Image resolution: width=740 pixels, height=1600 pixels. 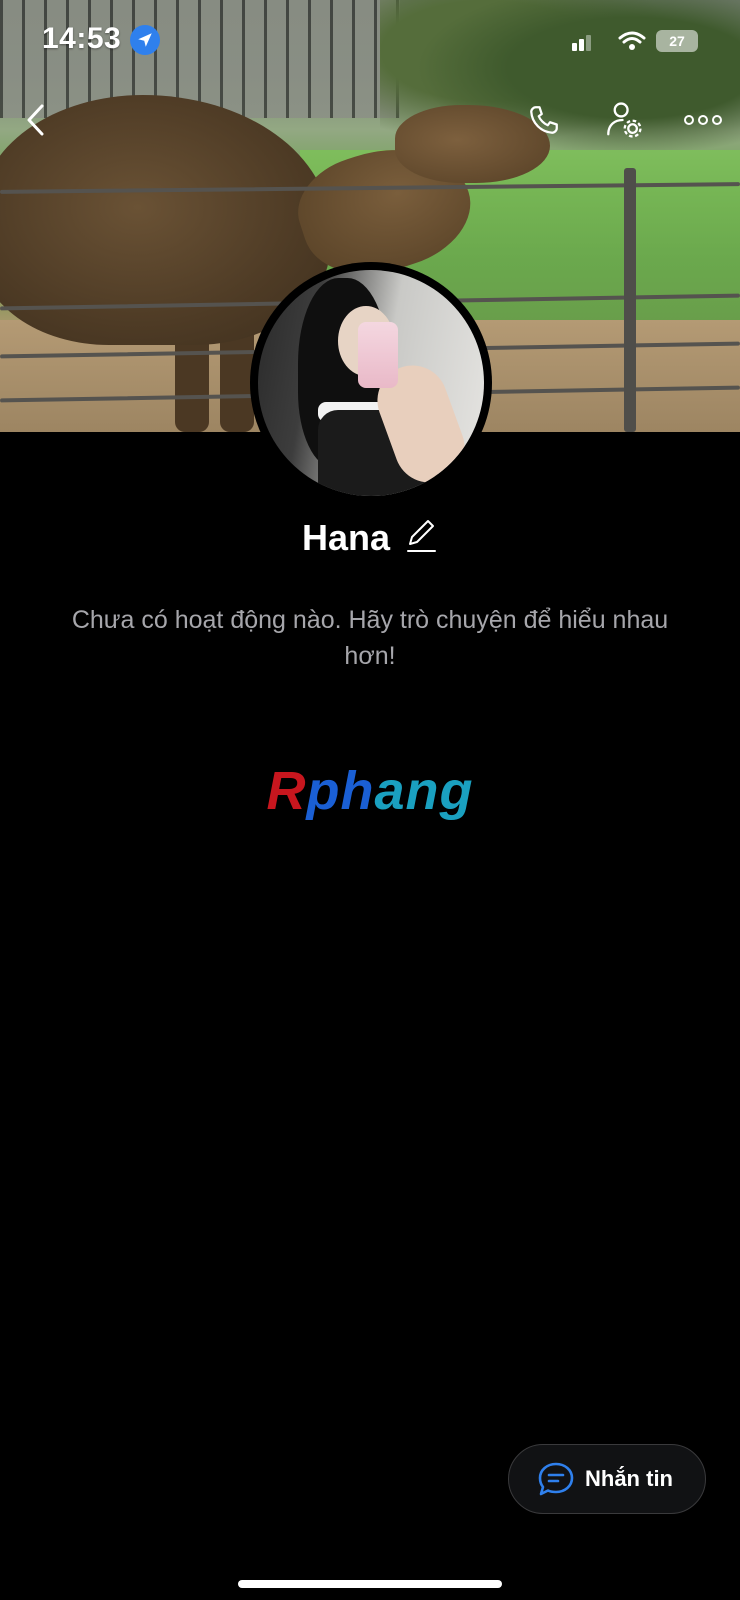 I want to click on phone-icon, so click(x=544, y=120).